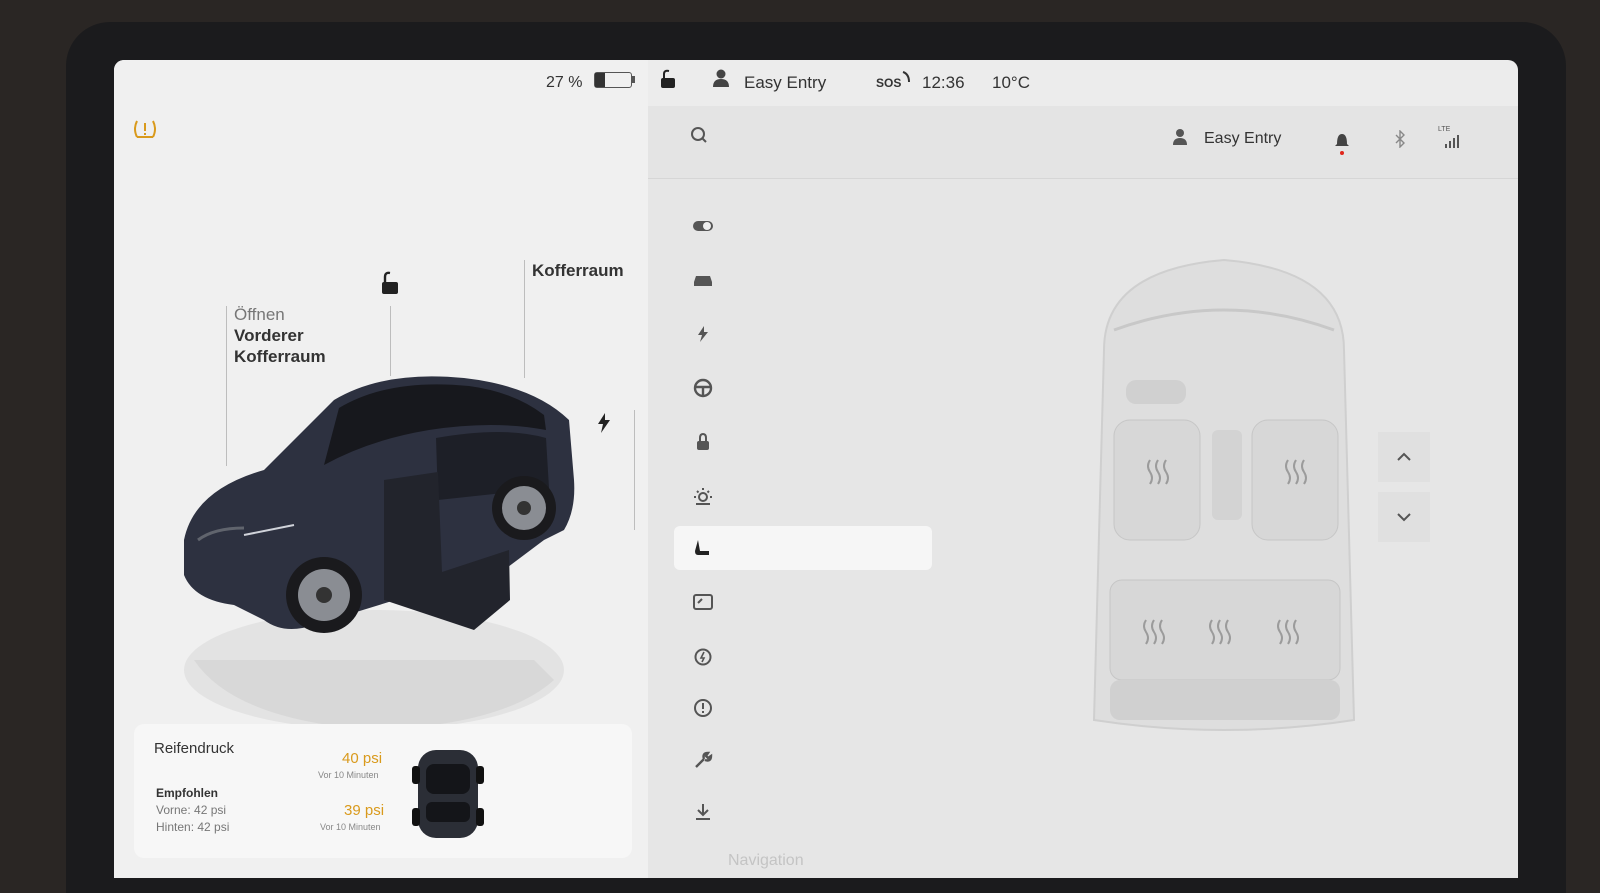  Describe the element at coordinates (1400, 139) in the screenshot. I see `bluetooth-icon` at that location.